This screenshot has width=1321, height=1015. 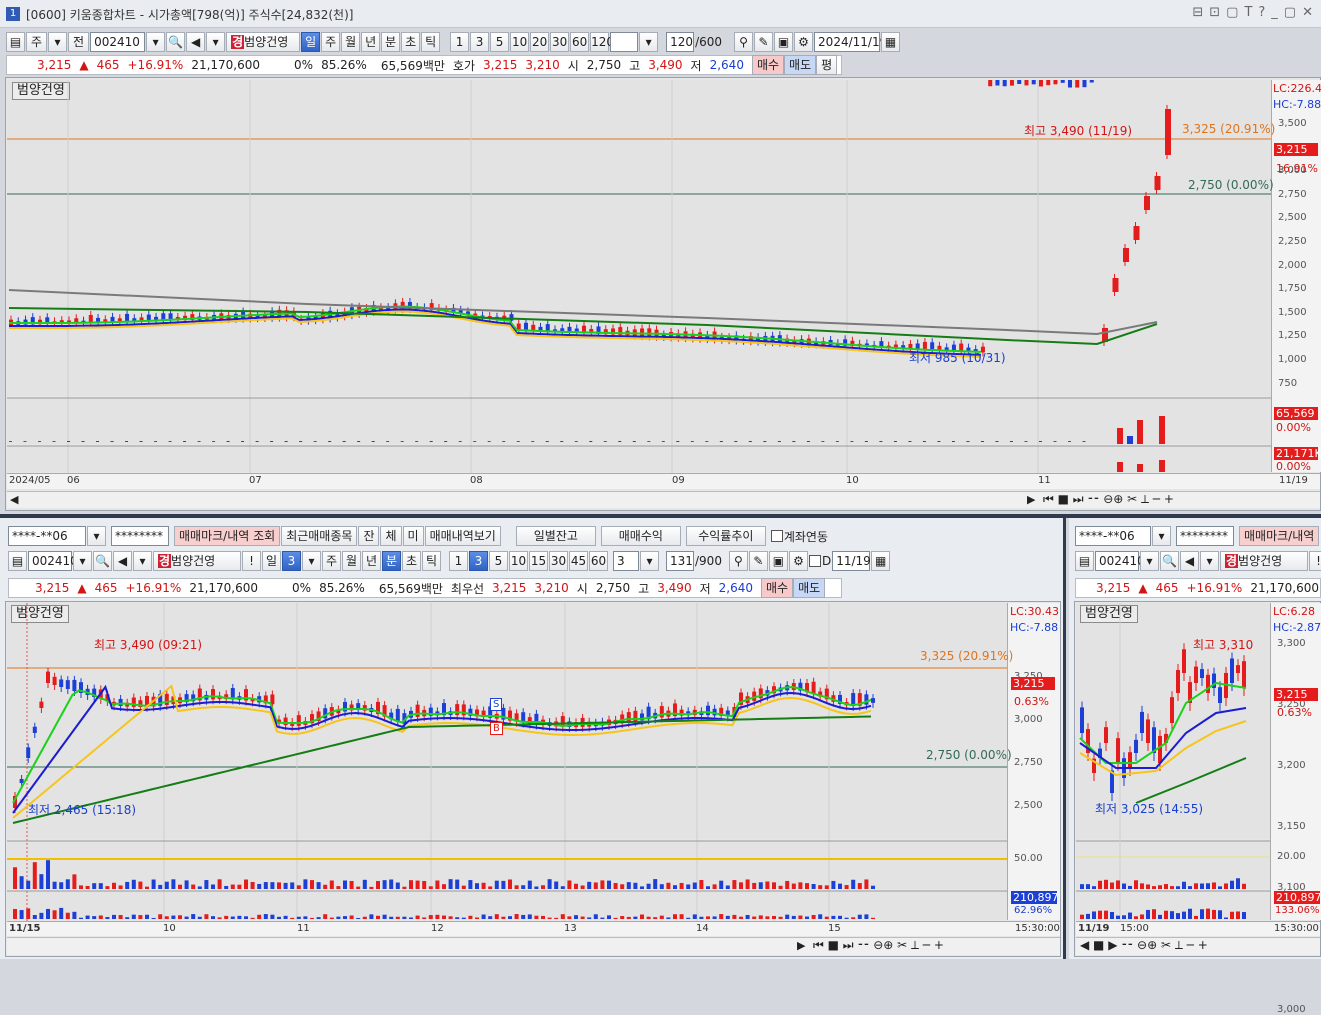 I want to click on prev-button: 전, so click(x=79, y=42).